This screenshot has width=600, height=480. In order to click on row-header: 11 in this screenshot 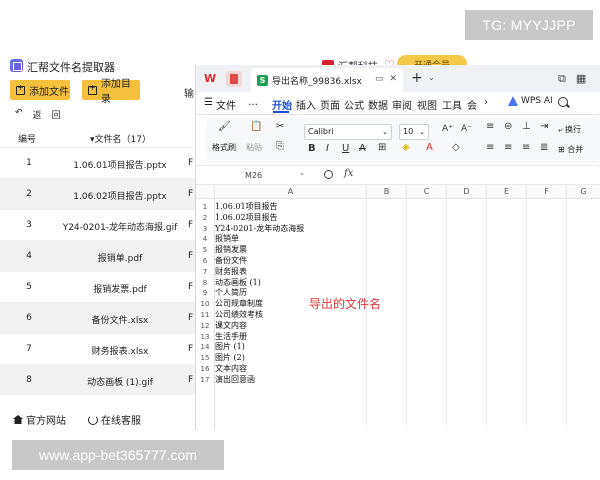, I will do `click(205, 315)`.